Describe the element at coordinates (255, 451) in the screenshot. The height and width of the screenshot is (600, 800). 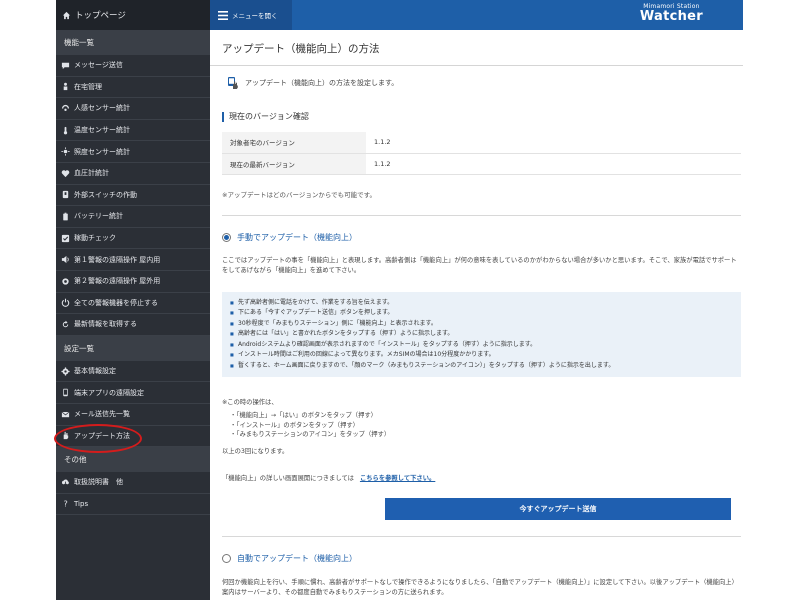
I see `operations-count-note: 以上の3回になります。` at that location.